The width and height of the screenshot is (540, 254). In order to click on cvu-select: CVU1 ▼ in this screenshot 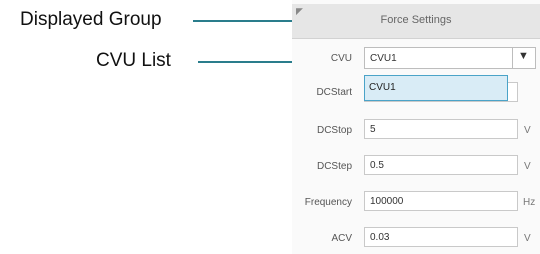, I will do `click(450, 58)`.